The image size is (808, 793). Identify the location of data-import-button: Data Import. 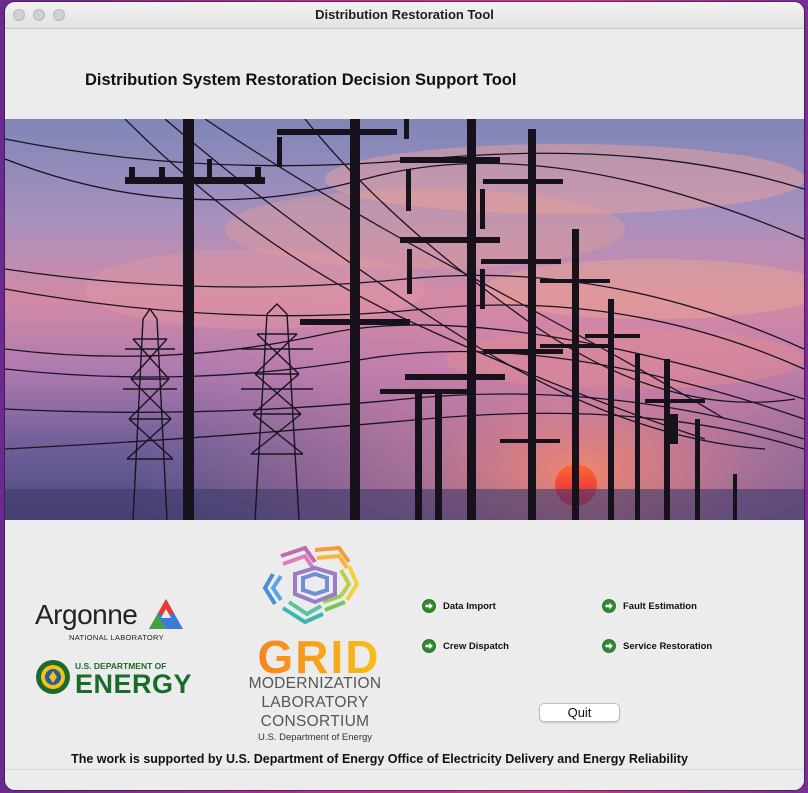
(459, 606).